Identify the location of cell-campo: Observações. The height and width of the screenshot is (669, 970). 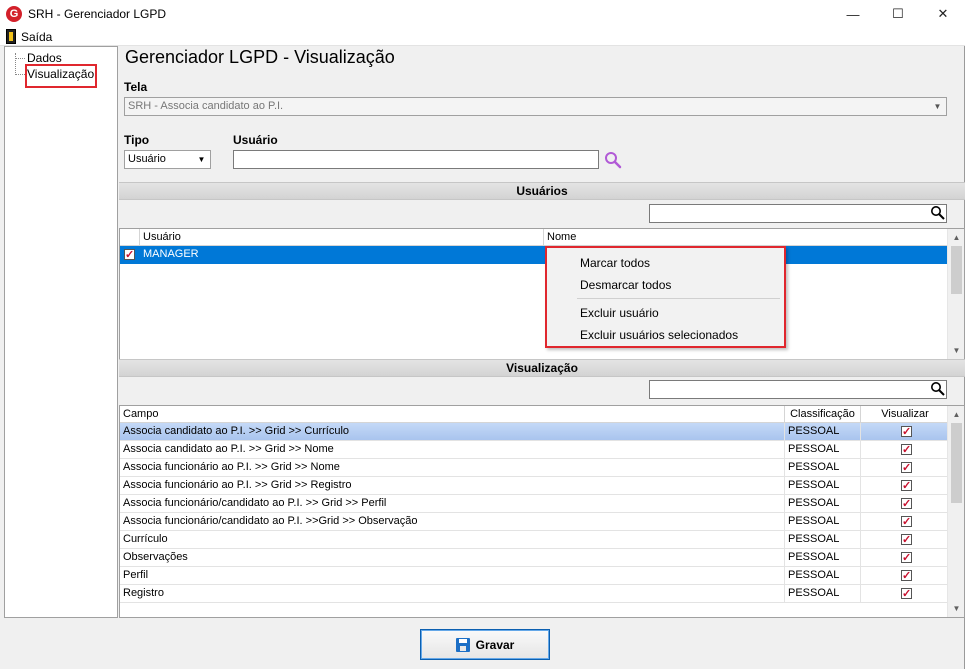
(452, 558).